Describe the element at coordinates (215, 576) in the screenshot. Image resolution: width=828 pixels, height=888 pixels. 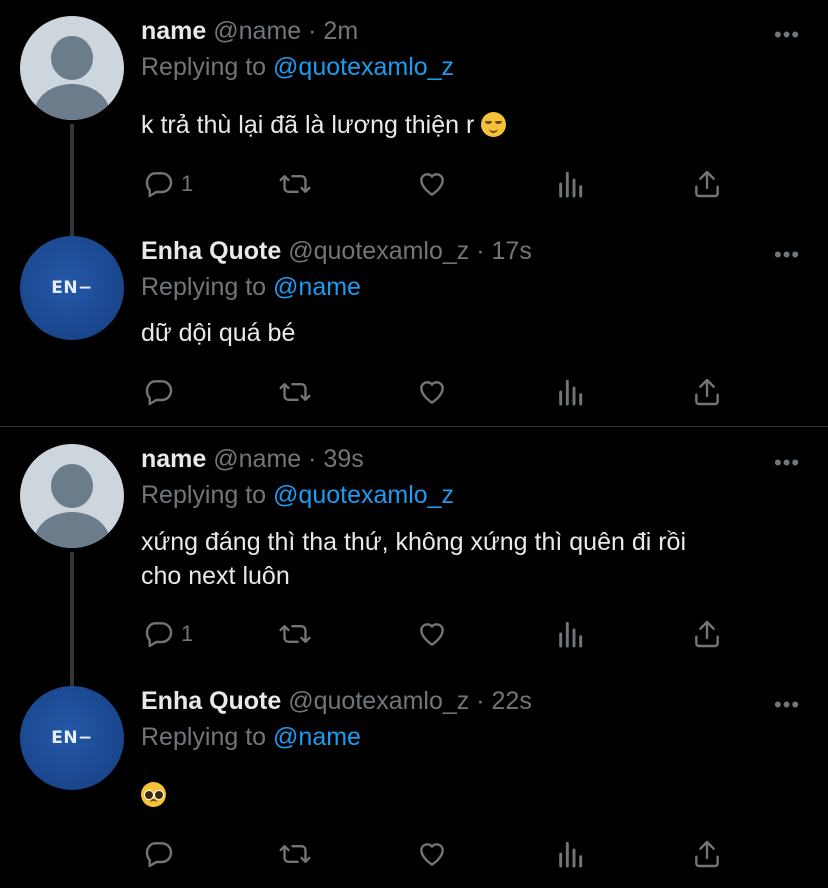
I see `tweet-text-line-2: cho next luôn` at that location.